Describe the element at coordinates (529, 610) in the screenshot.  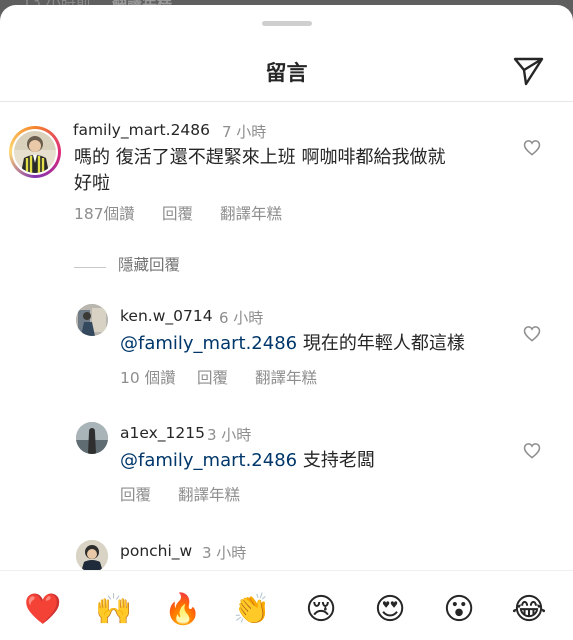
I see `emoji-tears-of-joy: 😂` at that location.